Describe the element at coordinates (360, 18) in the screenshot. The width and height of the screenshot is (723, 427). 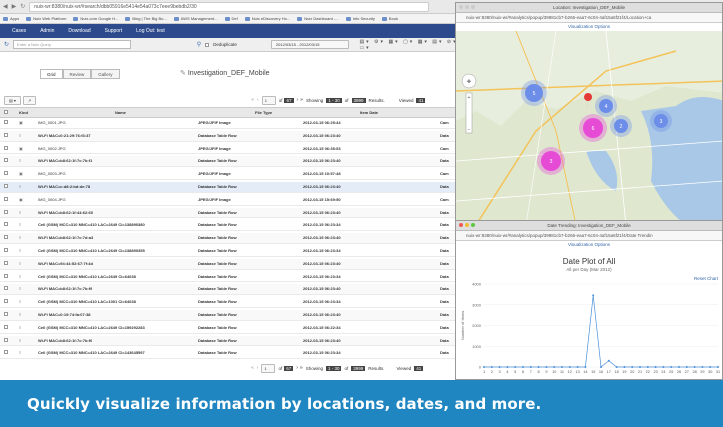
I see `bookmark-item: Info Security` at that location.